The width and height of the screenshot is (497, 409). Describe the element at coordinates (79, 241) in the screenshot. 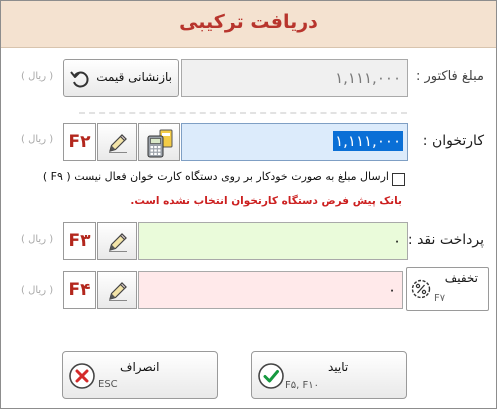

I see `cash-fkey-button: F۳` at that location.